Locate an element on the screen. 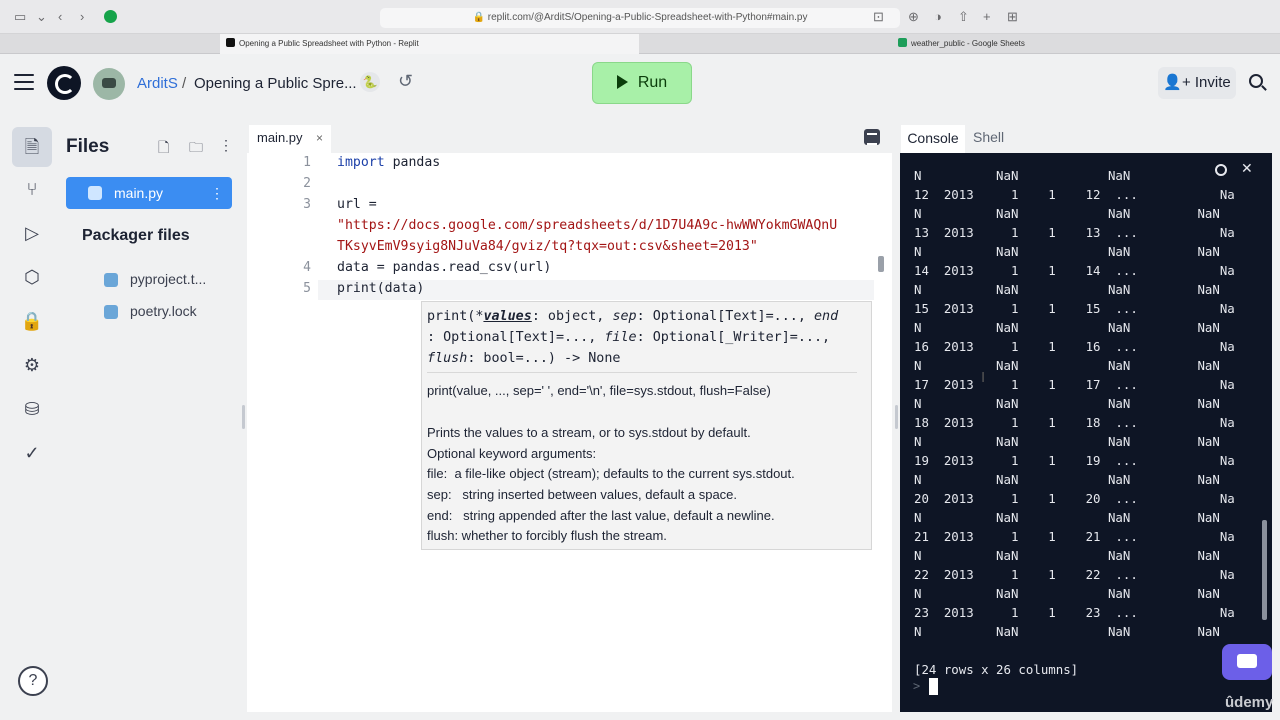 The height and width of the screenshot is (720, 1280). line-number: 3 is located at coordinates (307, 204).